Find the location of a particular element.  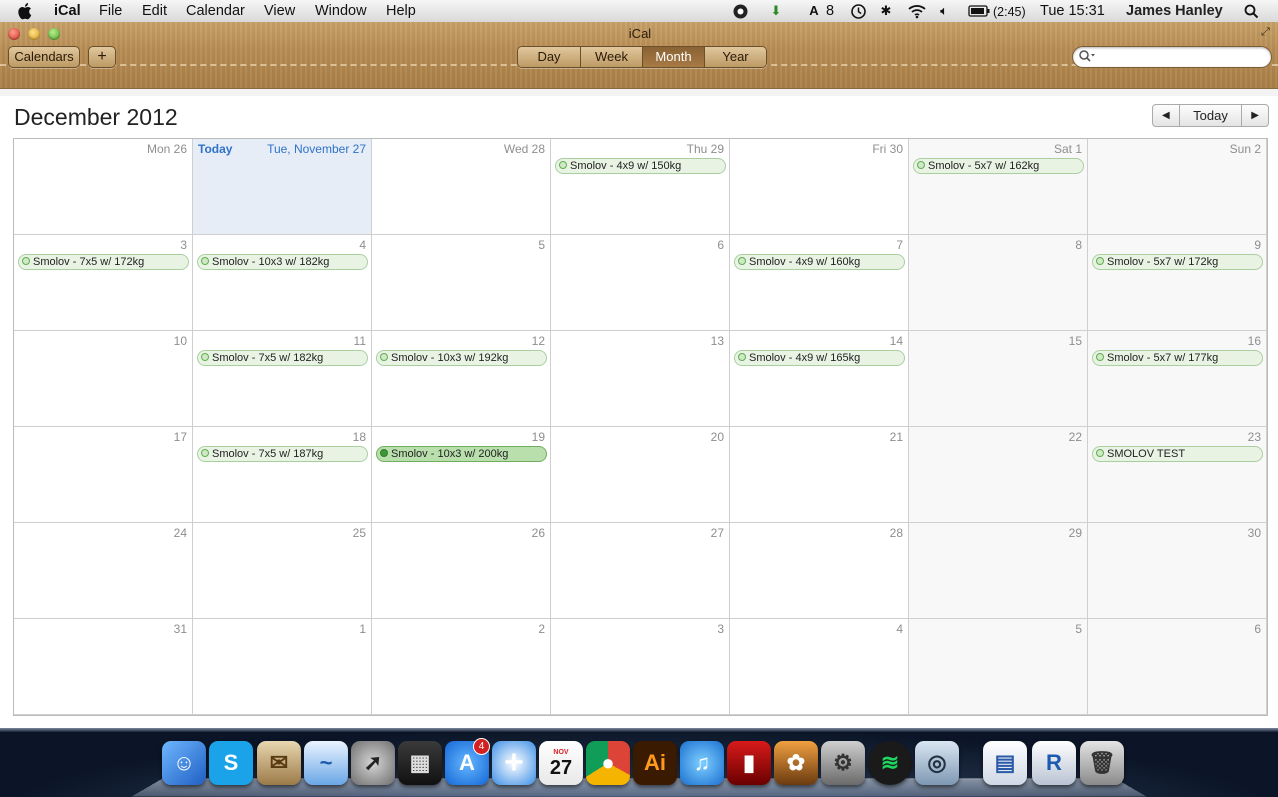

day-cell: 8 is located at coordinates (998, 283).